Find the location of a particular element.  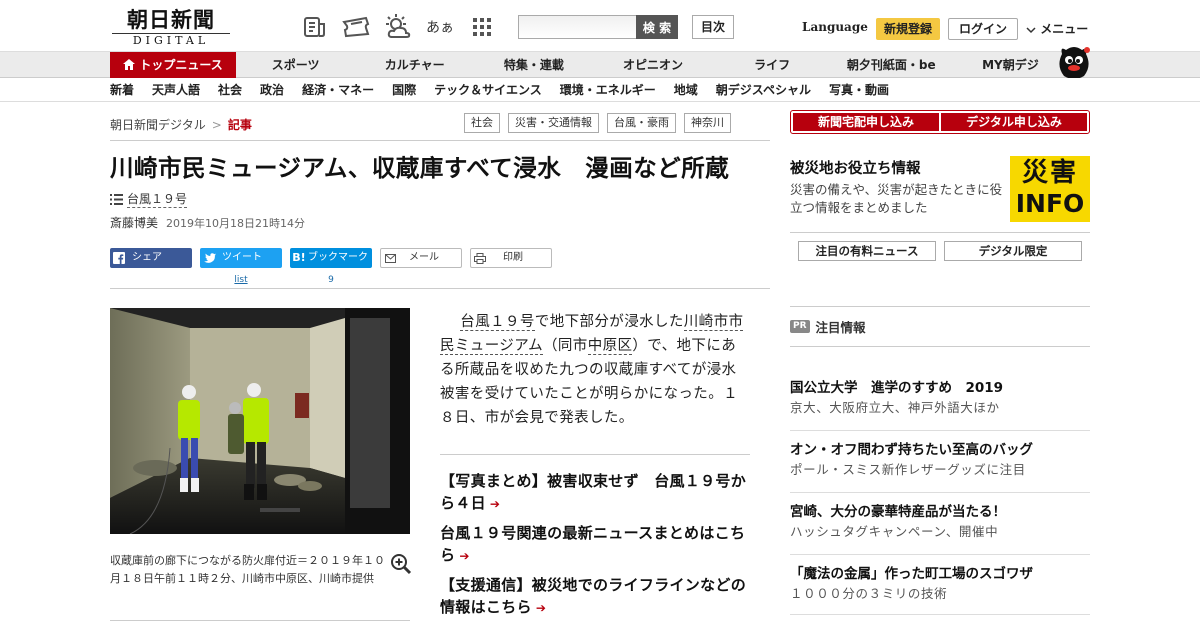

grid-icon is located at coordinates (482, 27).